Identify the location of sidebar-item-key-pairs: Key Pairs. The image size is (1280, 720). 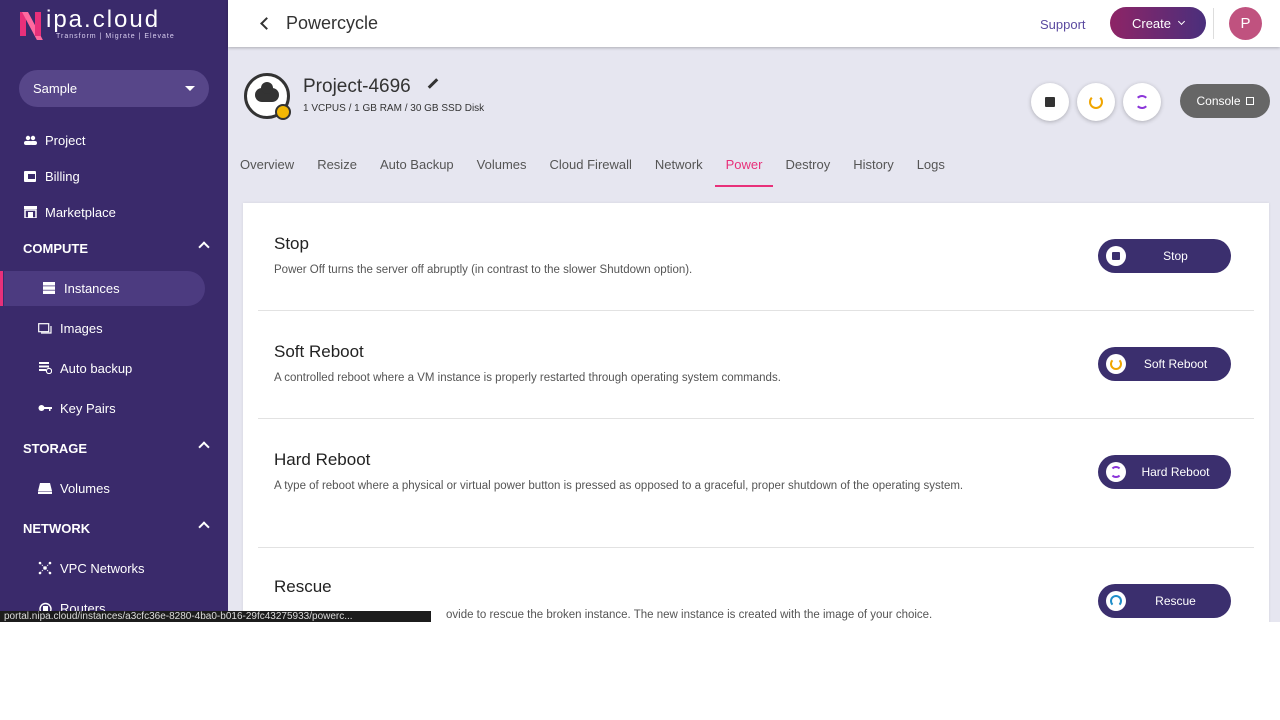
(114, 408).